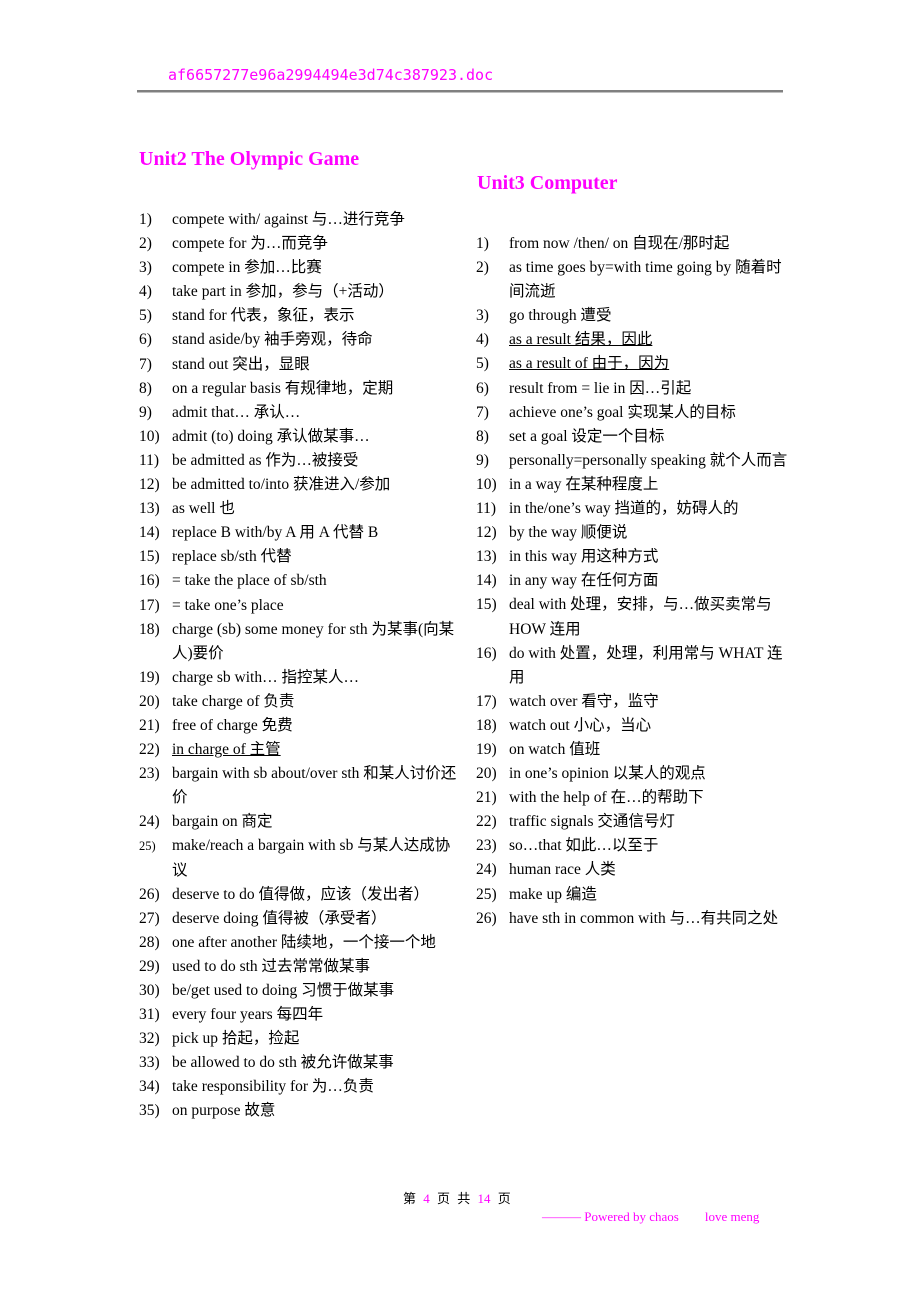 The width and height of the screenshot is (920, 1302). What do you see at coordinates (298, 919) in the screenshot?
I see `list-item: 27) deserve doing 值得被（承受者）` at bounding box center [298, 919].